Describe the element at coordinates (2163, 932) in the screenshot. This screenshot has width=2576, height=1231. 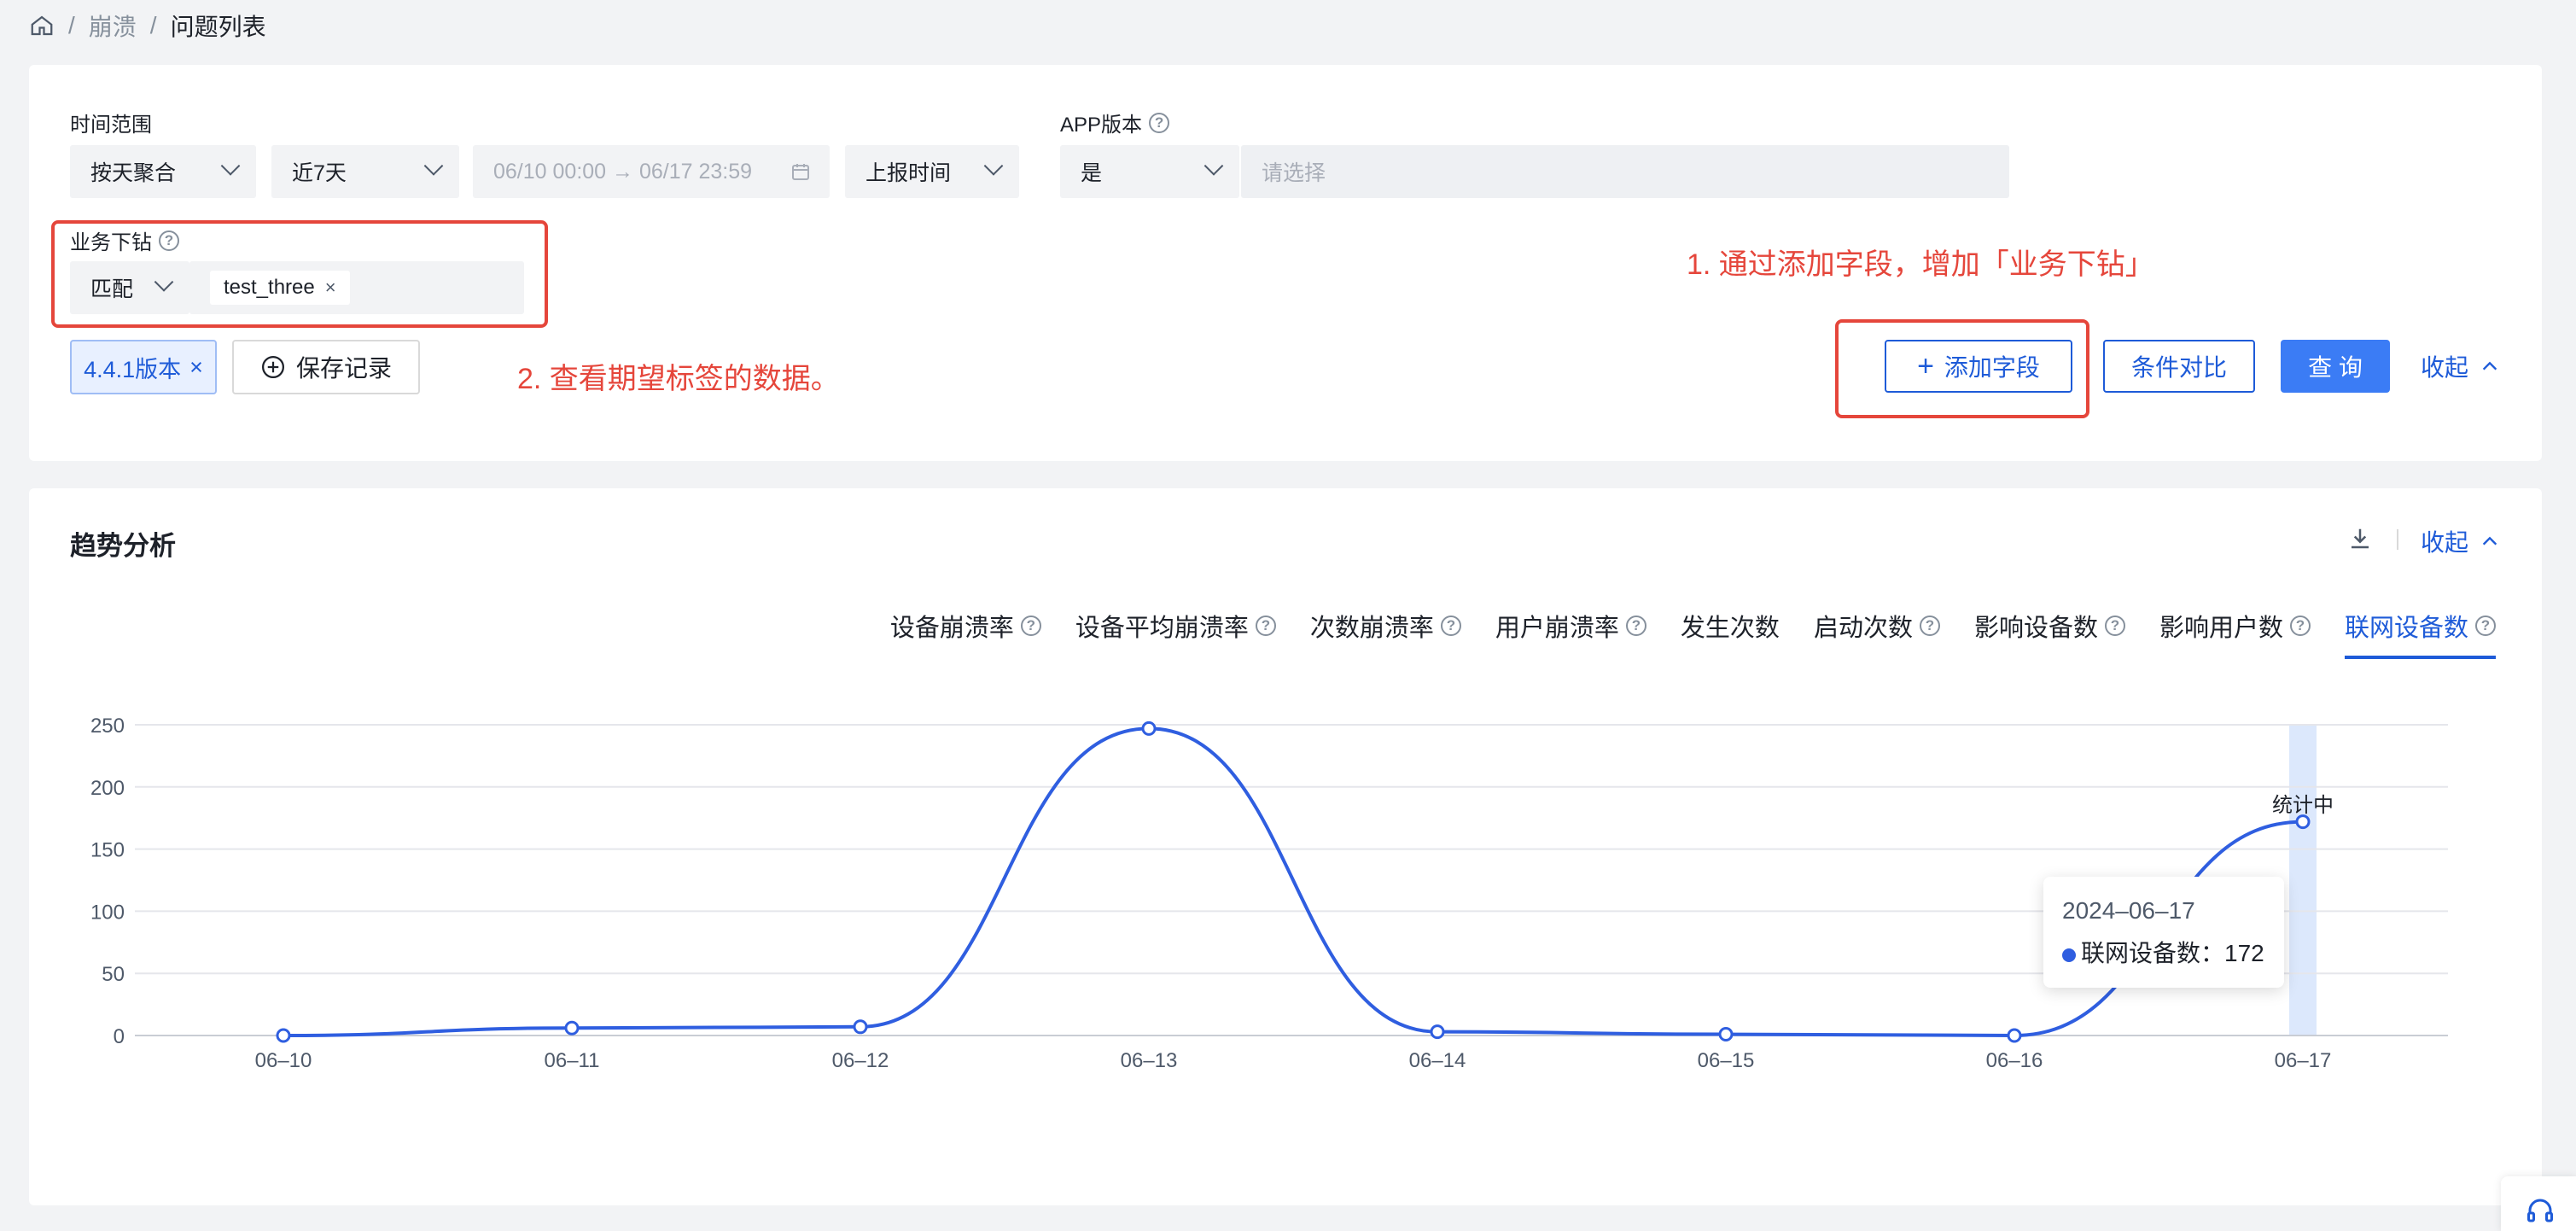
I see `chart-tooltip: 2024–06–17 联网设备数：172` at that location.